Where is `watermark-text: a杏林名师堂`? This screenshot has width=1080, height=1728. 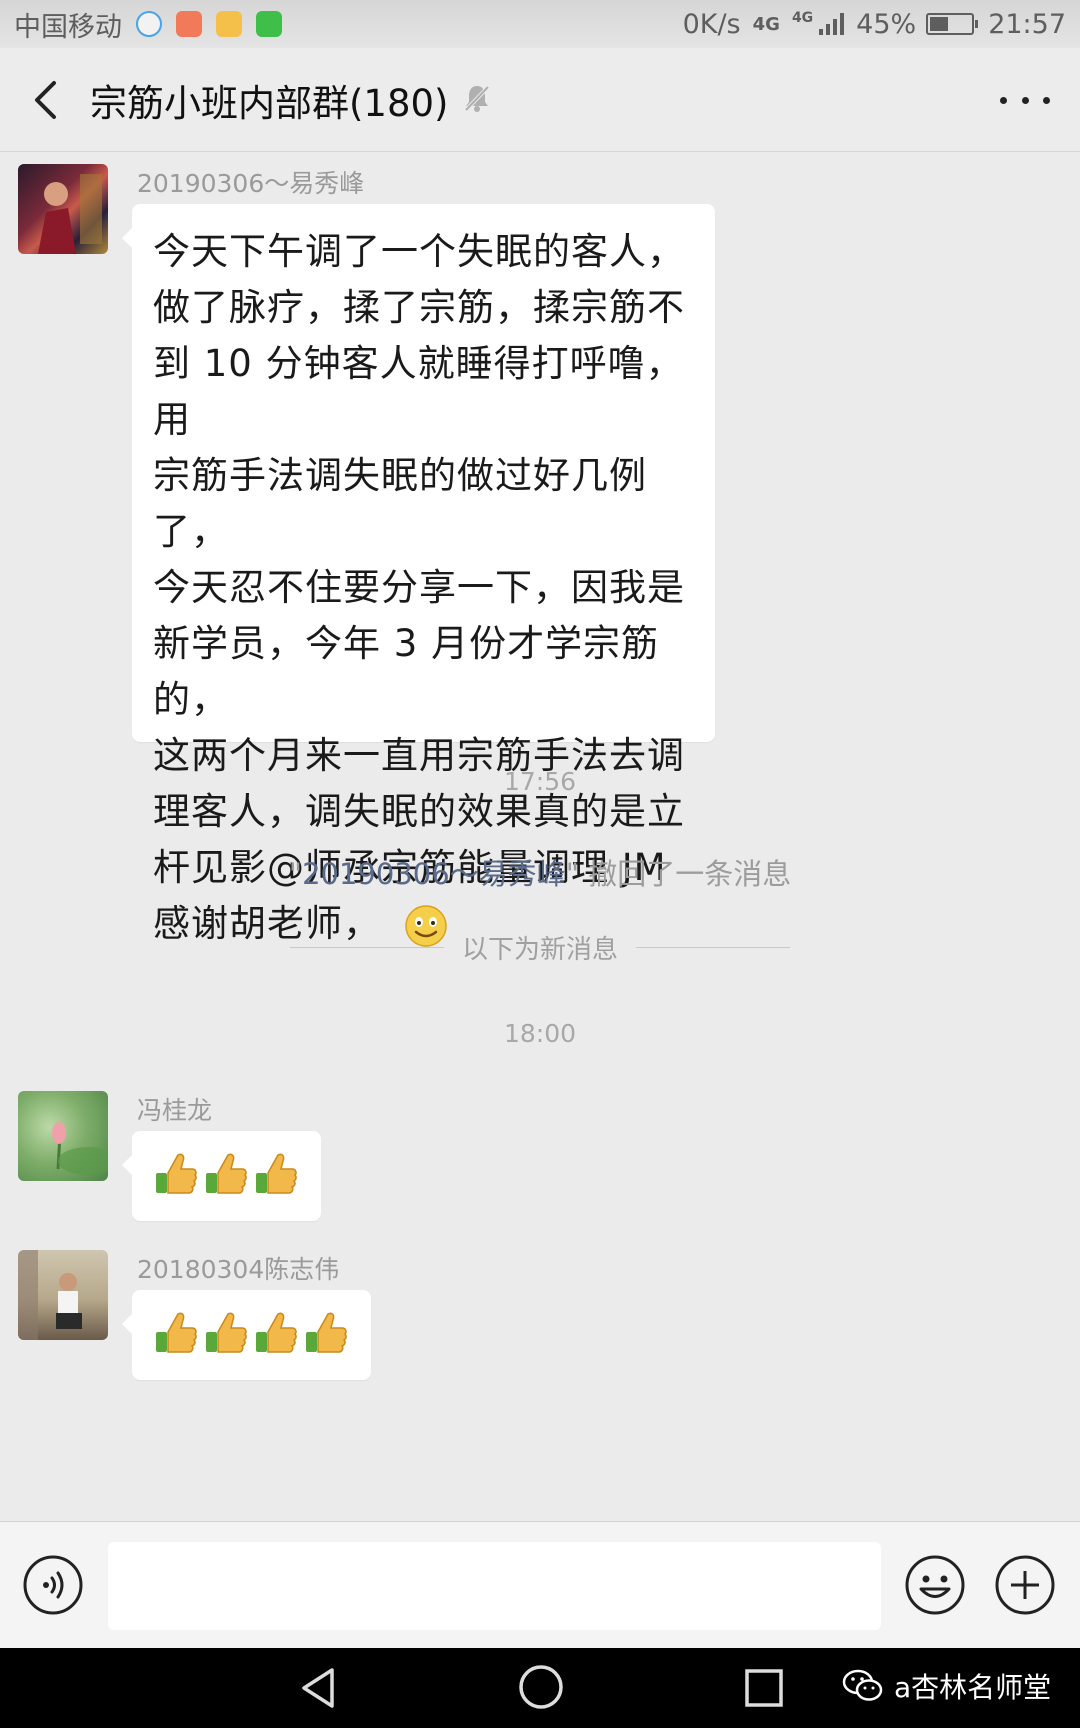
watermark-text: a杏林名师堂 is located at coordinates (973, 1687).